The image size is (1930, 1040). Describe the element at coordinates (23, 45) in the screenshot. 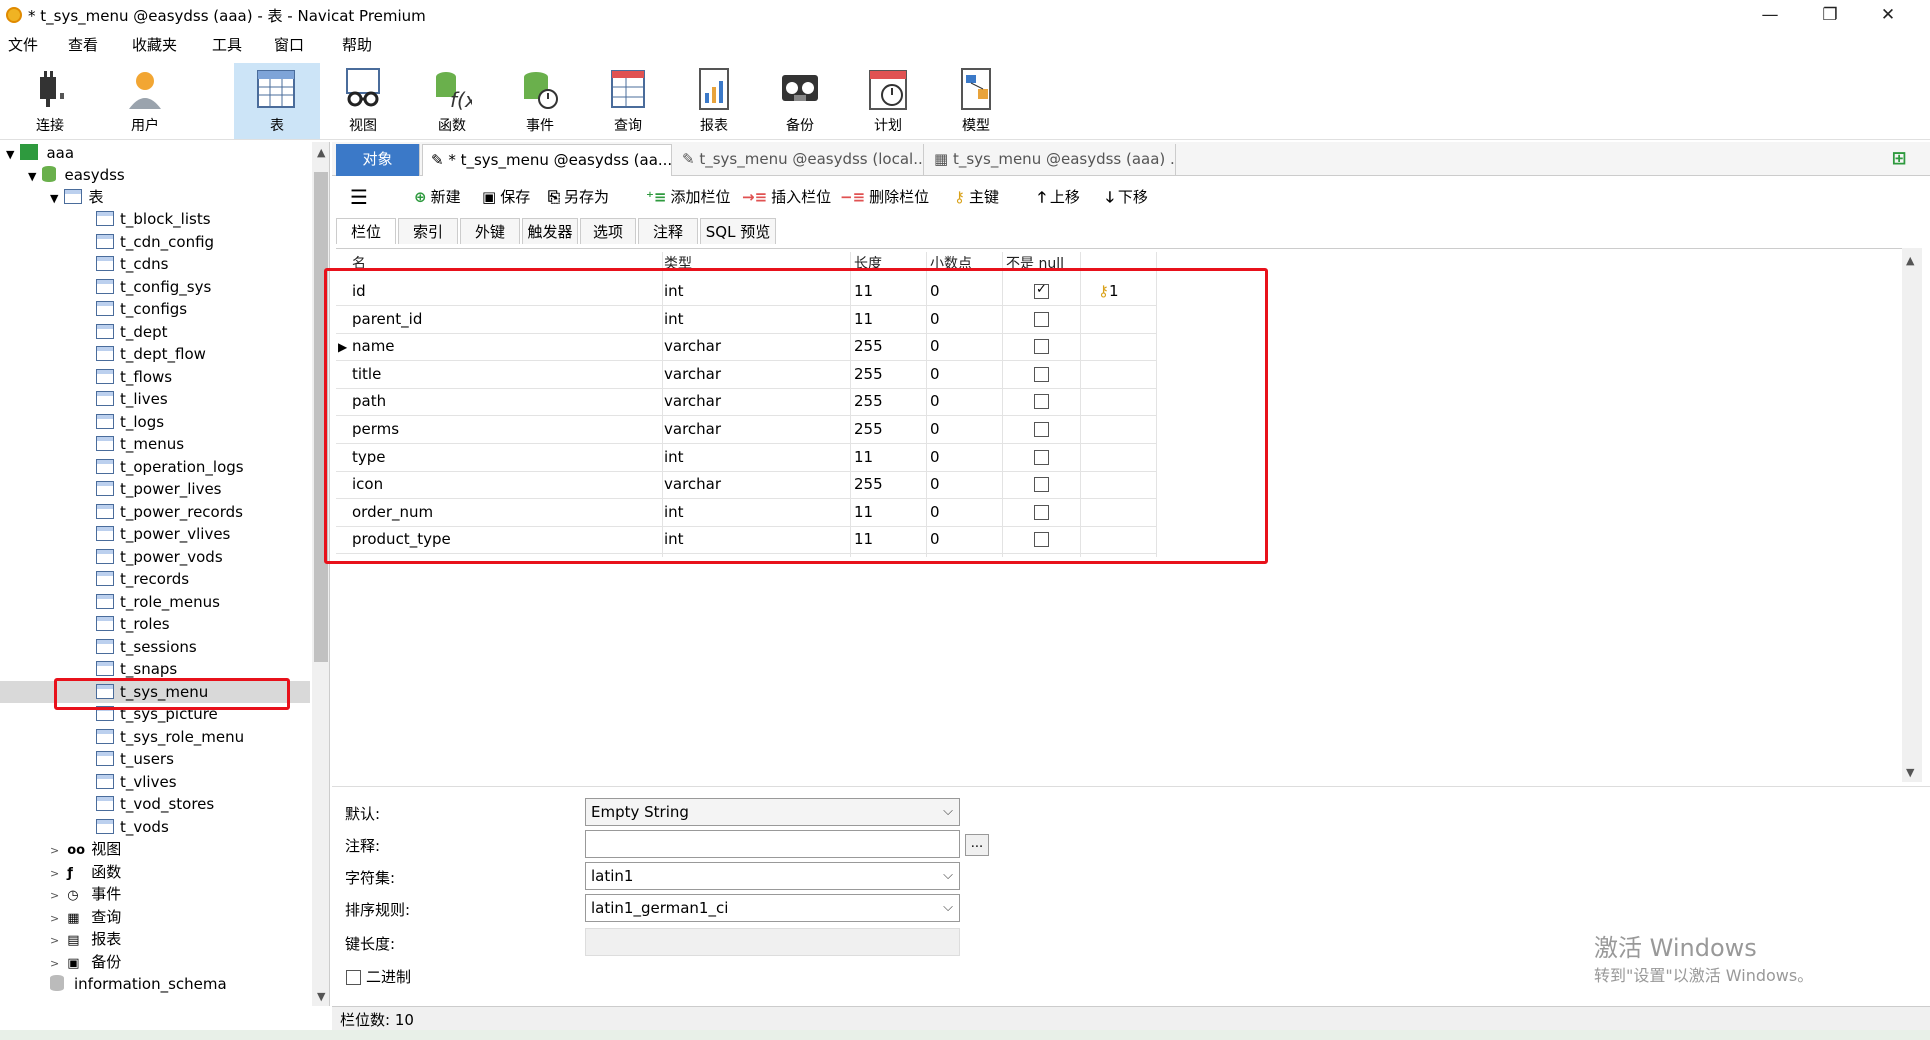

I see `menu-file: 文件` at that location.